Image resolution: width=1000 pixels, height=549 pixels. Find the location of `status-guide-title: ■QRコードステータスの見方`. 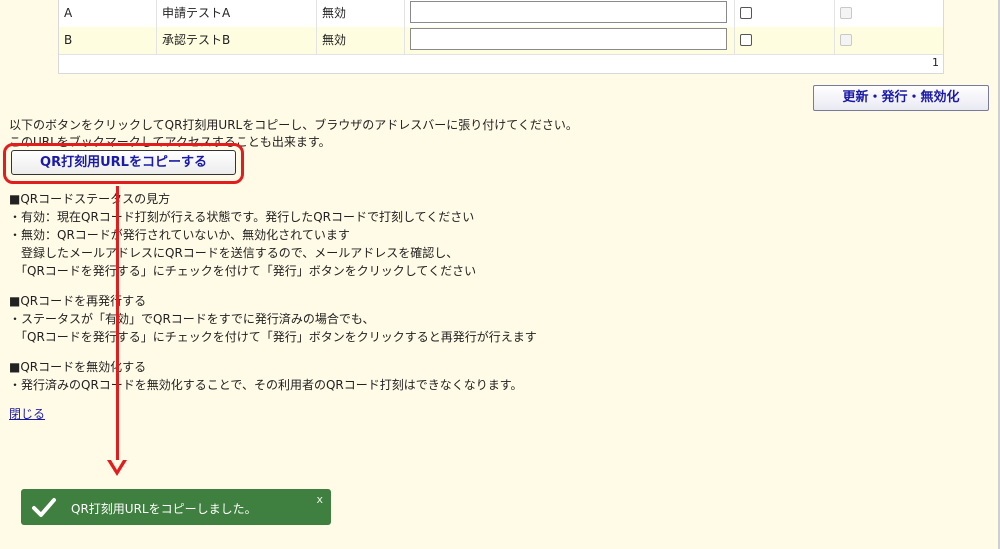

status-guide-title: ■QRコードステータスの見方 is located at coordinates (90, 199).